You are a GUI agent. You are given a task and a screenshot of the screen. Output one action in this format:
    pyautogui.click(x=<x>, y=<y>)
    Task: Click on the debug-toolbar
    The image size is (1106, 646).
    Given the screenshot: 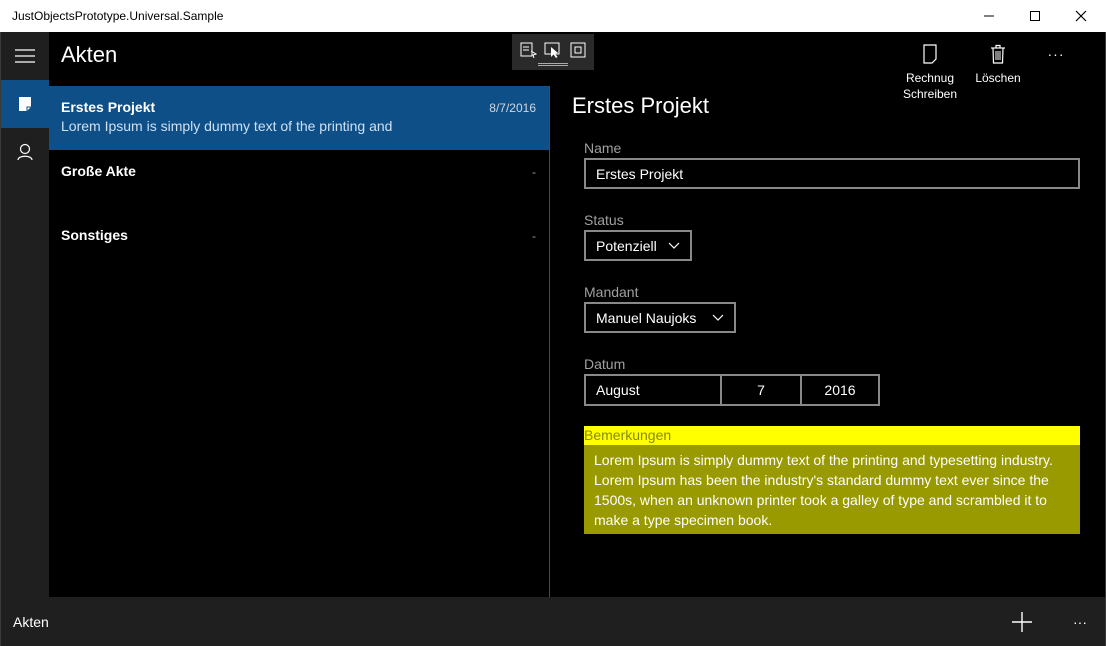 What is the action you would take?
    pyautogui.click(x=553, y=52)
    